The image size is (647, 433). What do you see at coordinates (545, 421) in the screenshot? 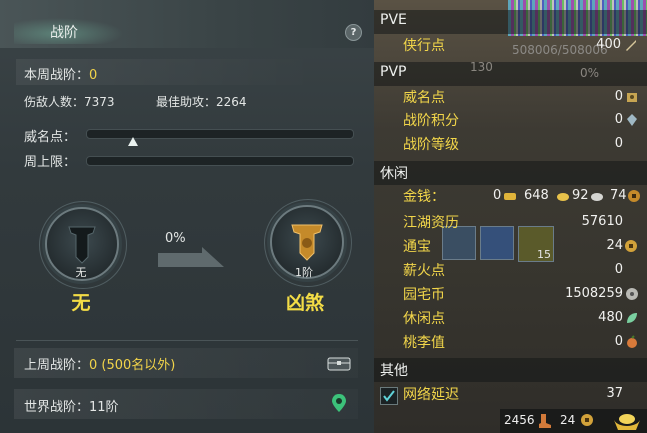
I see `boot-icon` at bounding box center [545, 421].